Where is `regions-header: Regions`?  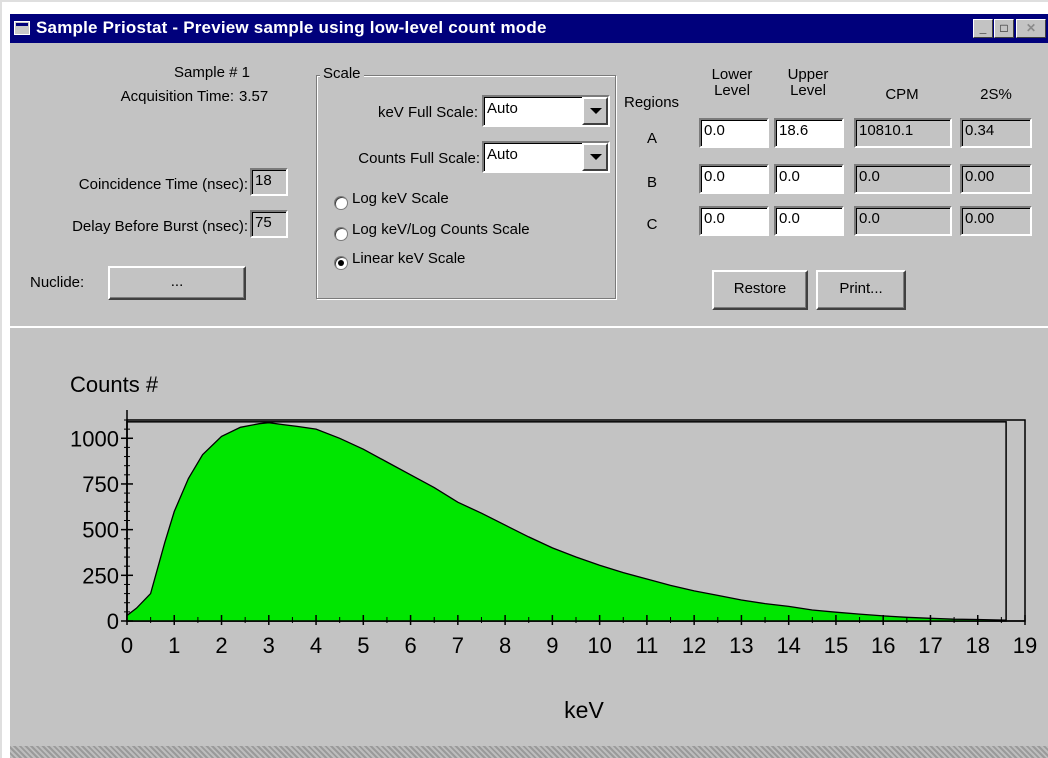
regions-header: Regions is located at coordinates (652, 102).